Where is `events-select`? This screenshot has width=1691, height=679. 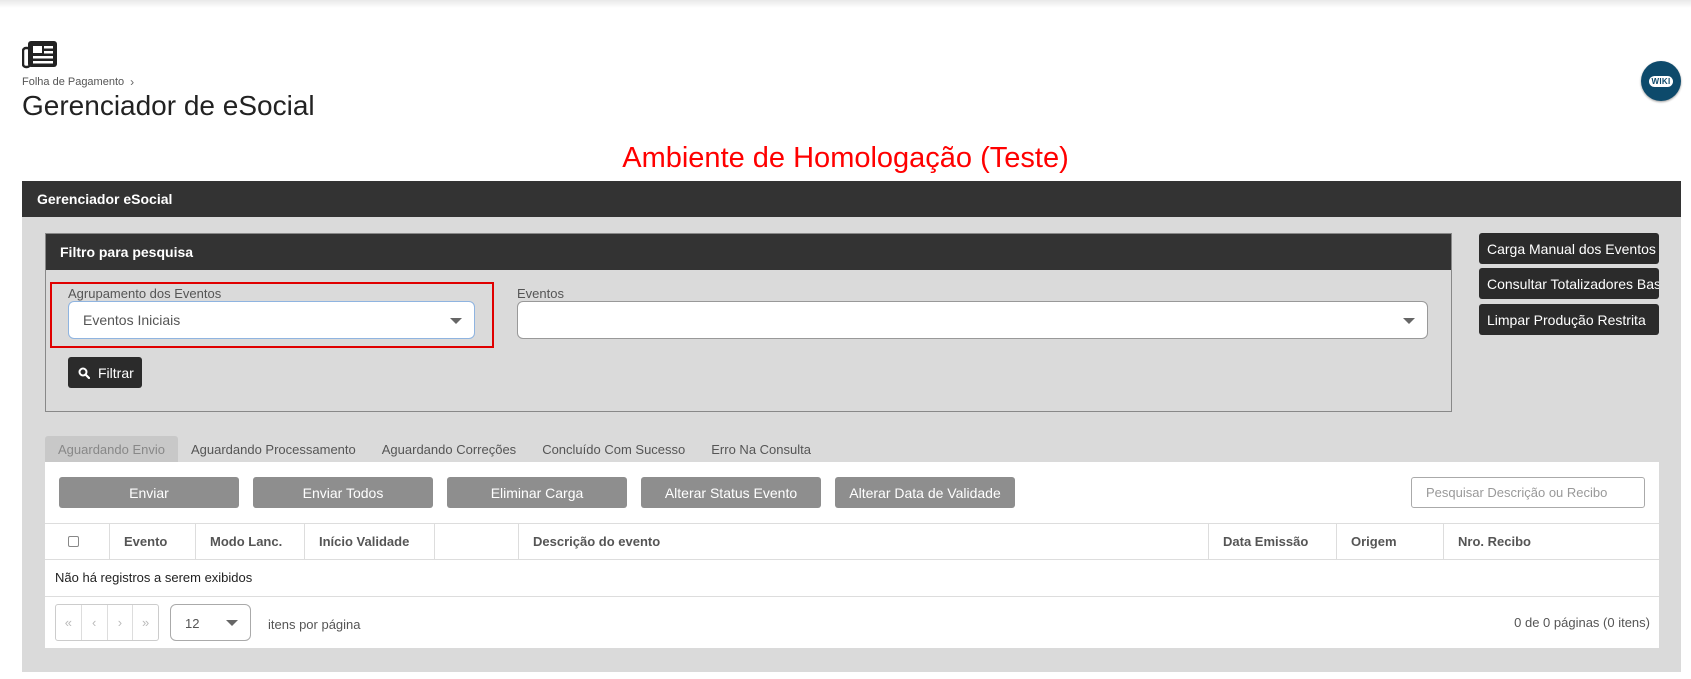
events-select is located at coordinates (972, 320).